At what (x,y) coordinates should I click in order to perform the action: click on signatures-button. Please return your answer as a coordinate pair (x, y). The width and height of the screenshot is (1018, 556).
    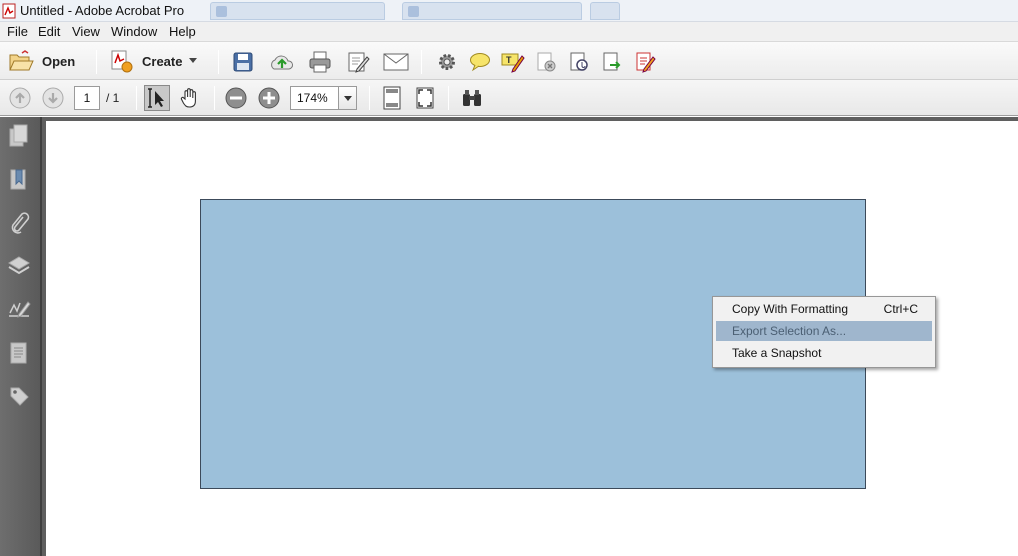
    Looking at the image, I should click on (19, 309).